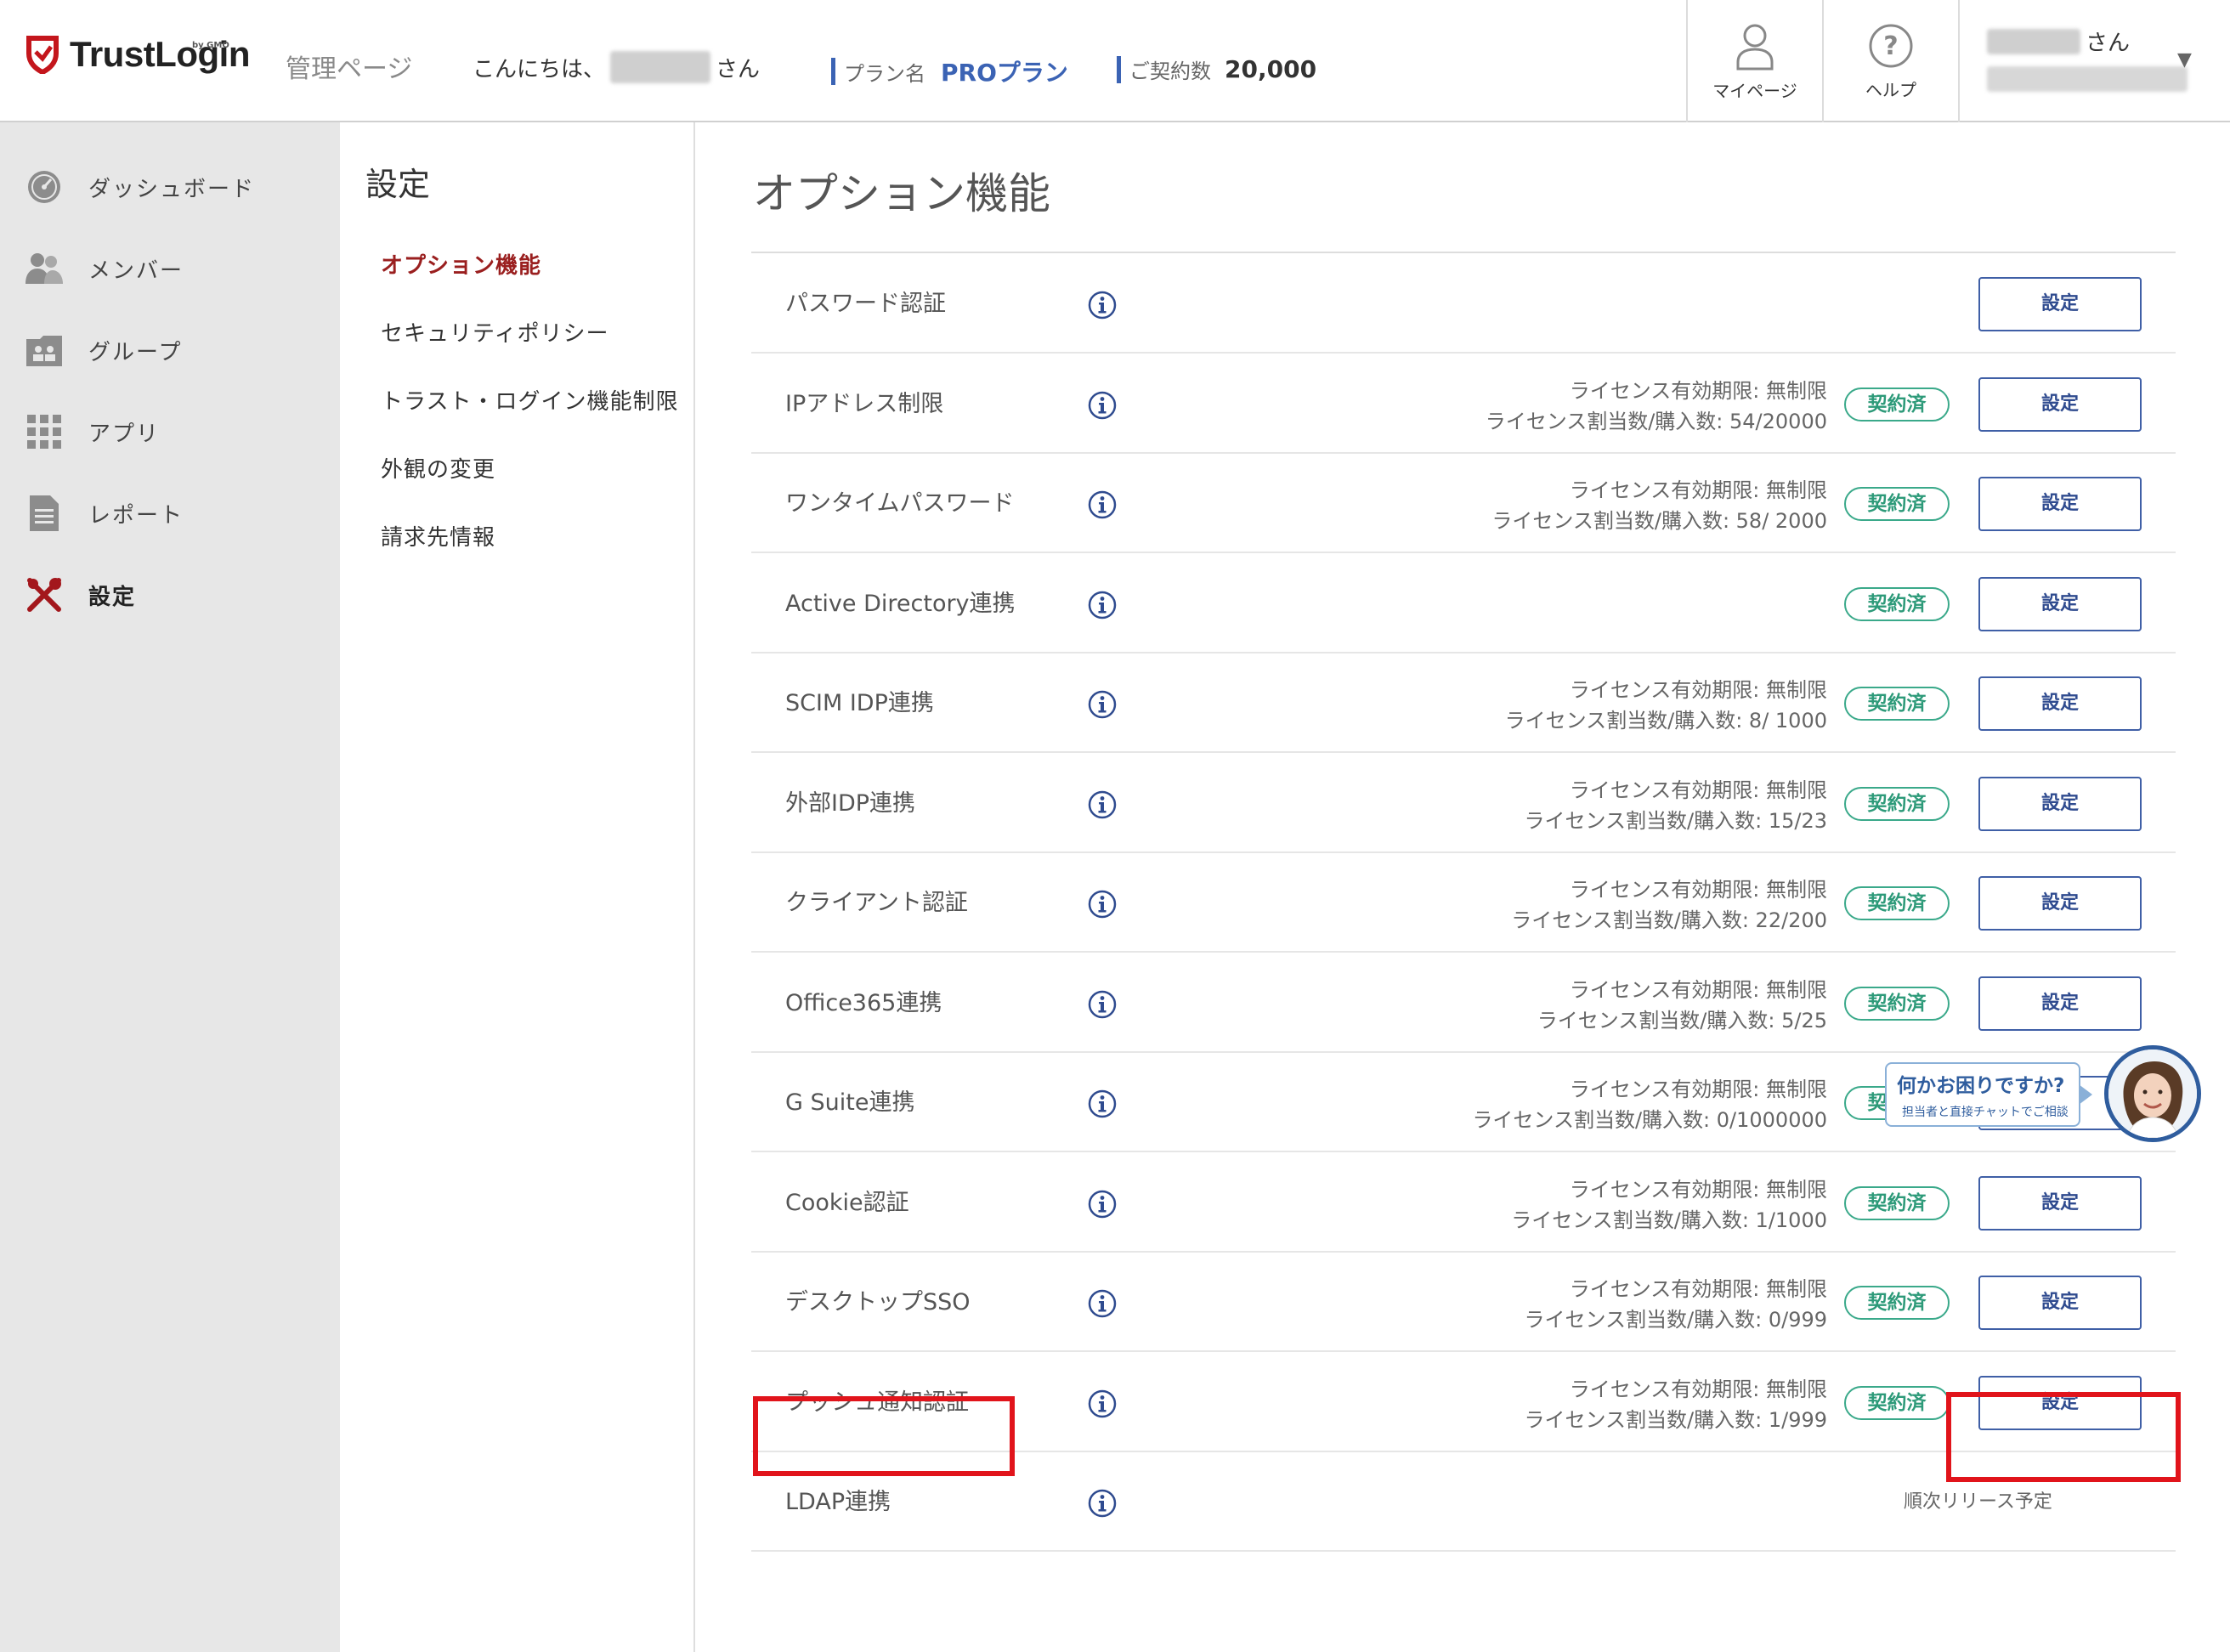  Describe the element at coordinates (859, 703) in the screenshot. I see `option-name: SCIM IDP連携` at that location.